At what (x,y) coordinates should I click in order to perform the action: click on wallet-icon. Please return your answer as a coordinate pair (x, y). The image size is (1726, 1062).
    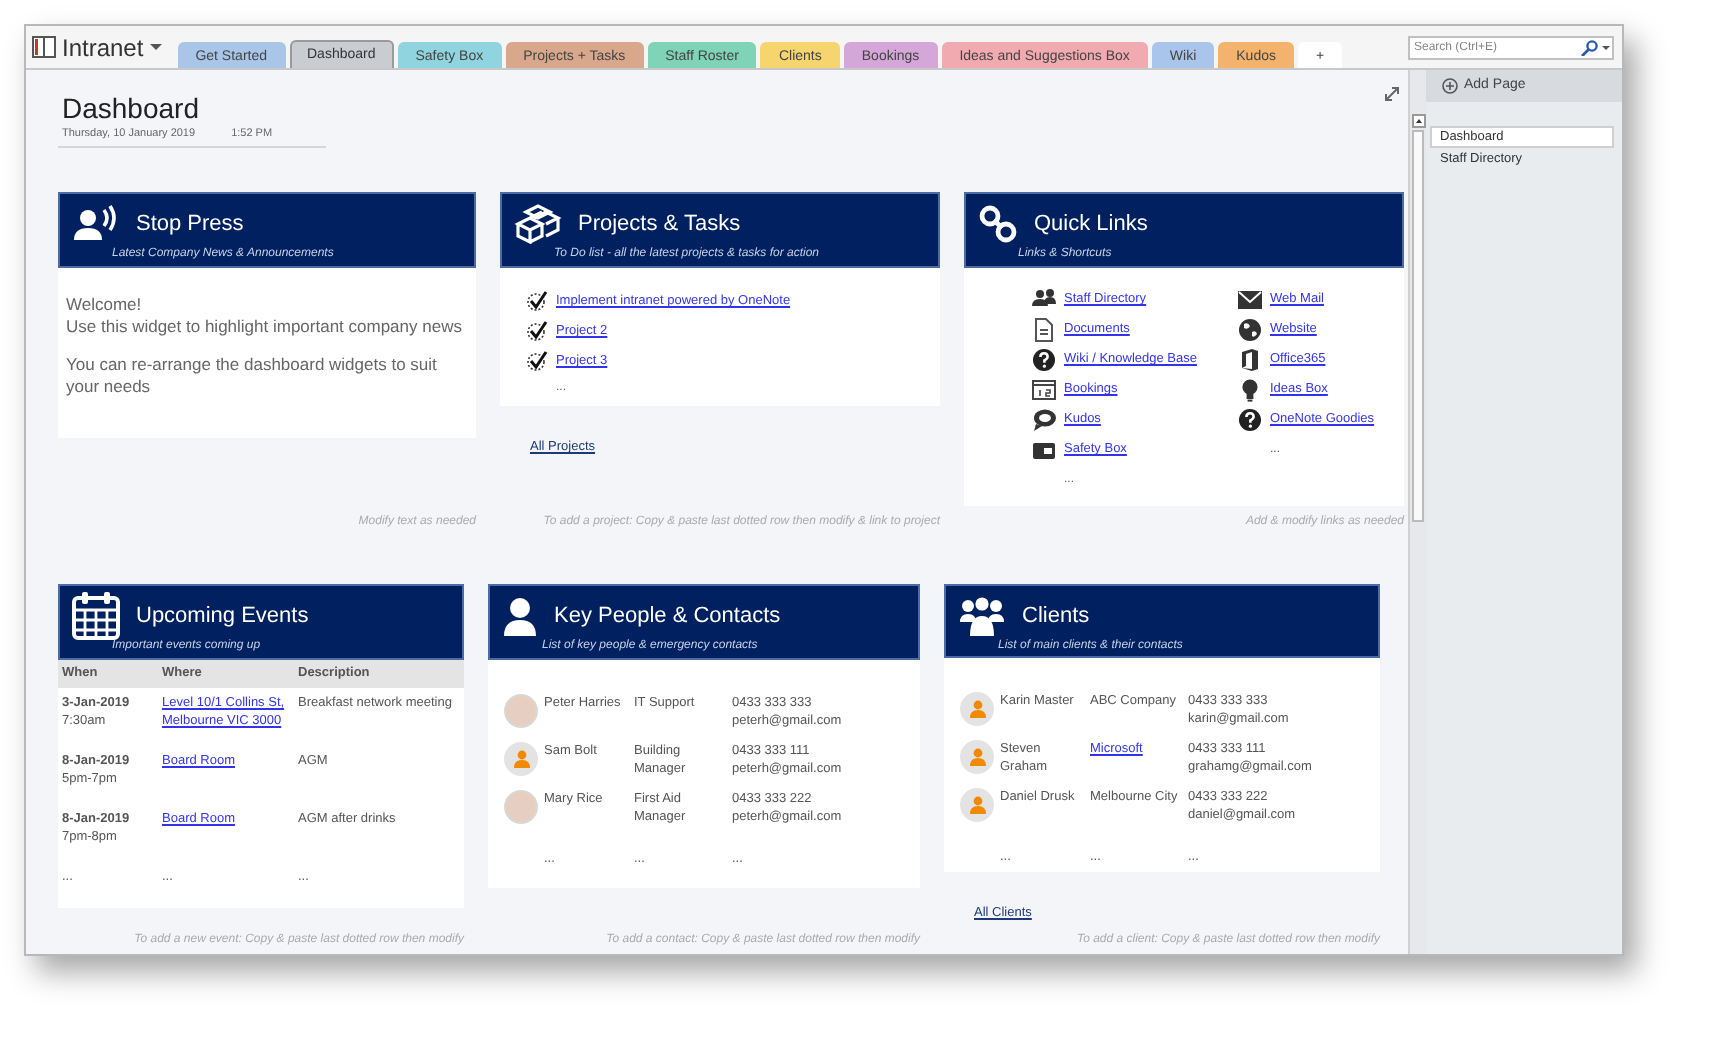
    Looking at the image, I should click on (1044, 450).